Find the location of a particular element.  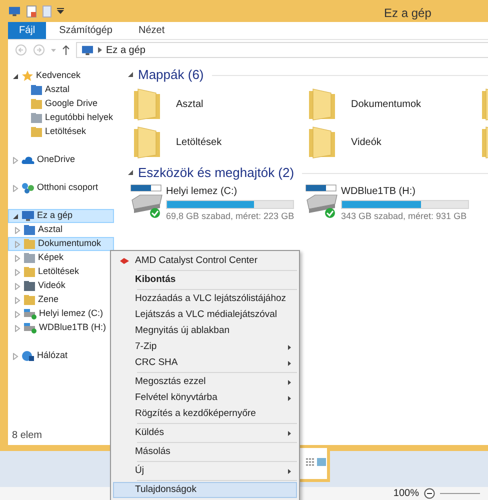

menu-item: Lejátszás a VLC médialejátszóval is located at coordinates (205, 315).